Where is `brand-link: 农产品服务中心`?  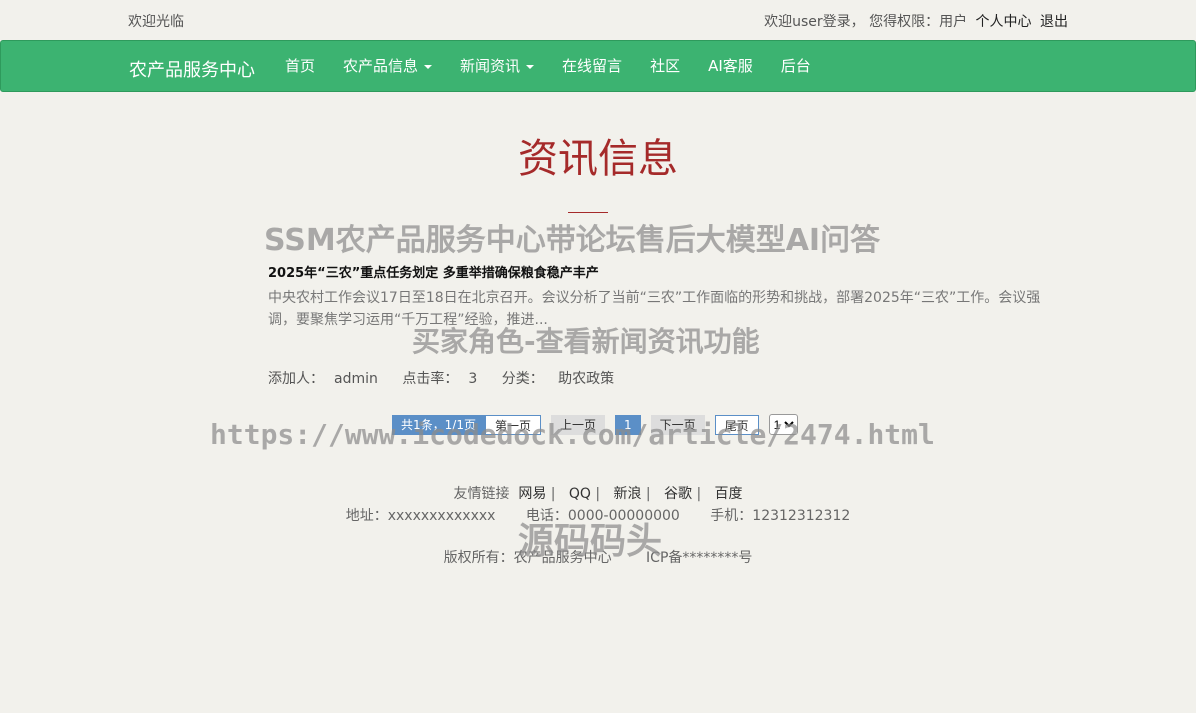 brand-link: 农产品服务中心 is located at coordinates (192, 69).